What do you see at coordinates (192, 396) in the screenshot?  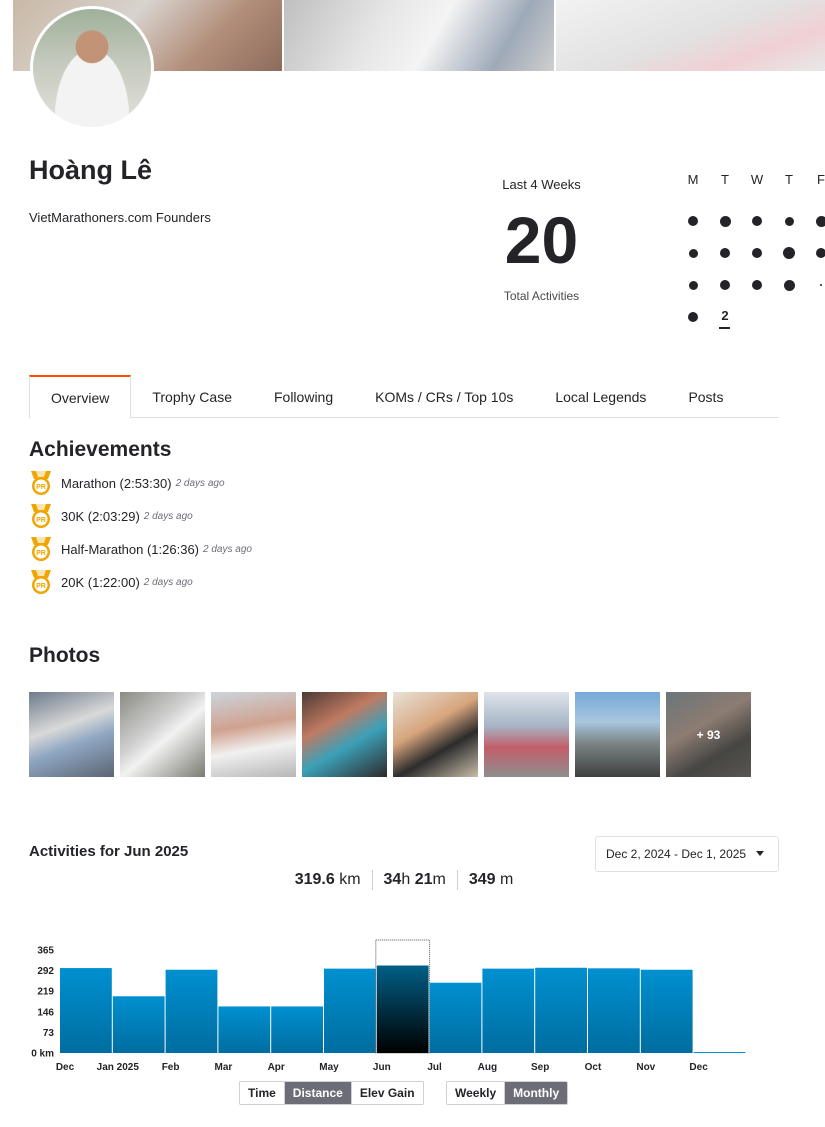 I see `tab-trophy-case: Trophy Case` at bounding box center [192, 396].